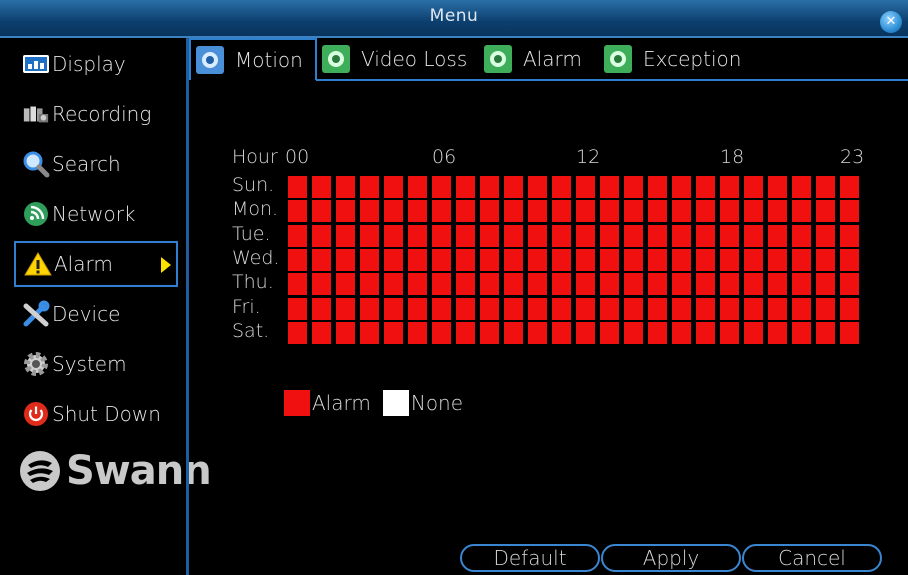 This screenshot has height=575, width=908. I want to click on sidebar-item-device: Device, so click(96, 314).